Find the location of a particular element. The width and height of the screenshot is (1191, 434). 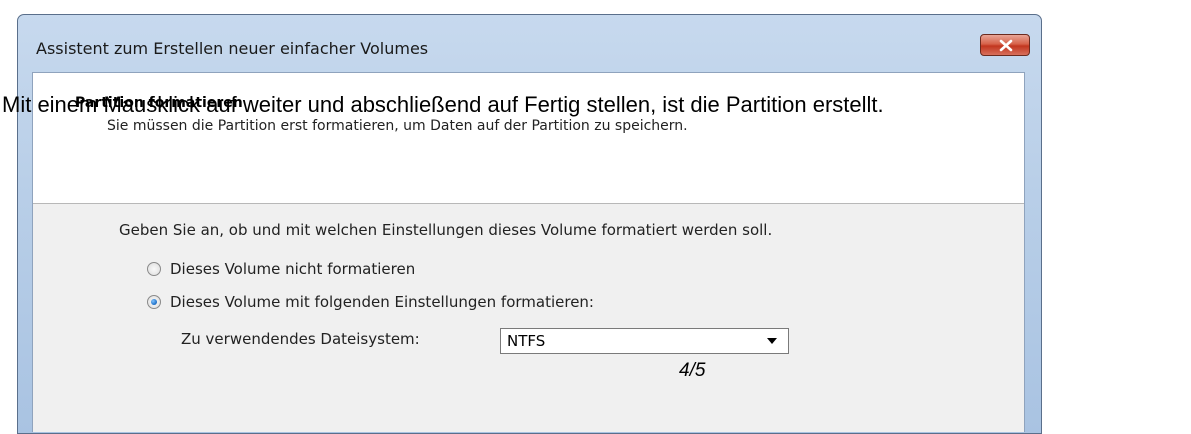

filesystem-select: NTFS is located at coordinates (644, 341).